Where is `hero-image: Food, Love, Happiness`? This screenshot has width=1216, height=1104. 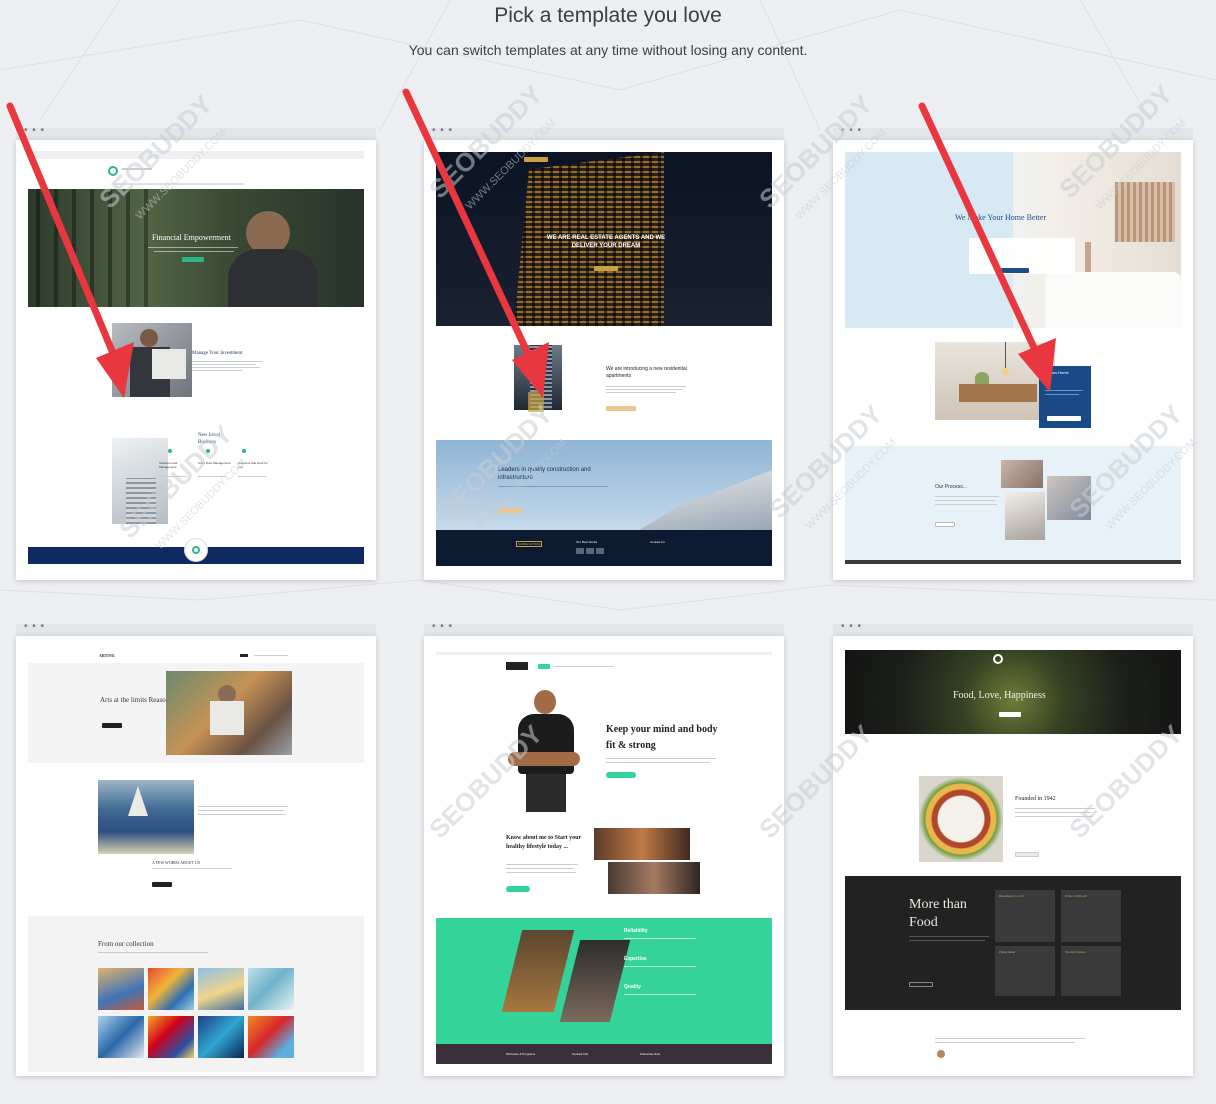 hero-image: Food, Love, Happiness is located at coordinates (1013, 692).